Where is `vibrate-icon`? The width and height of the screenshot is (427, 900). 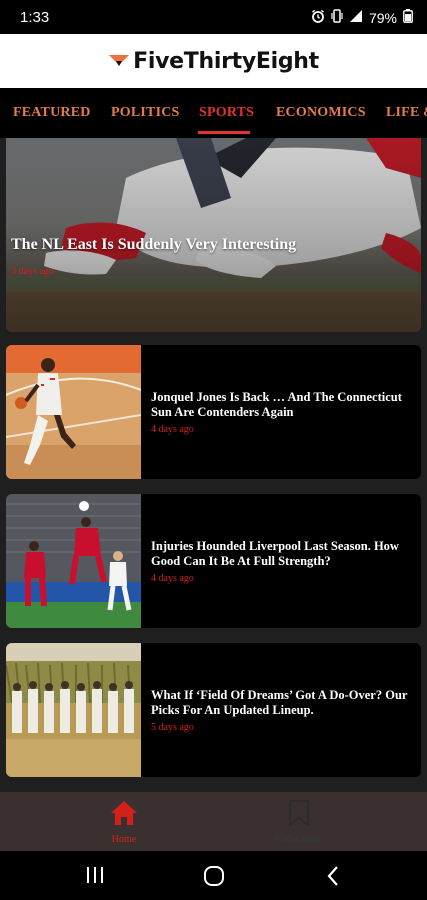 vibrate-icon is located at coordinates (337, 17).